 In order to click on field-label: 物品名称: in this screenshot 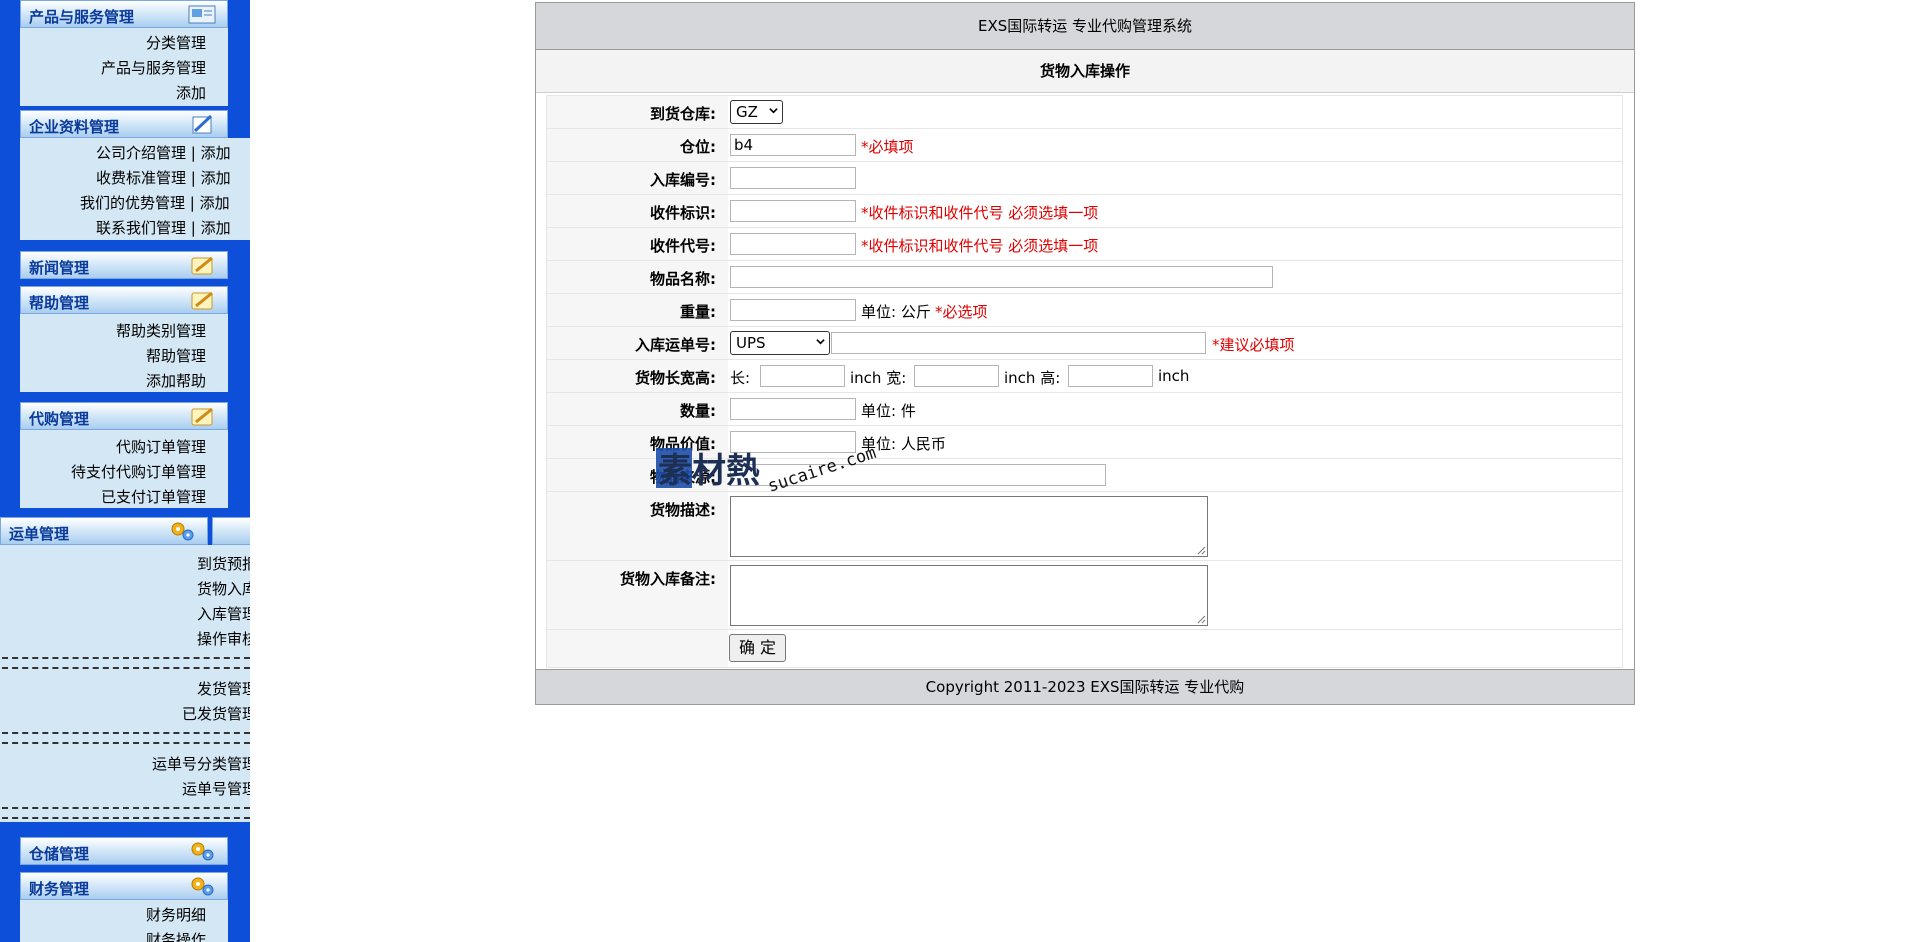, I will do `click(637, 277)`.